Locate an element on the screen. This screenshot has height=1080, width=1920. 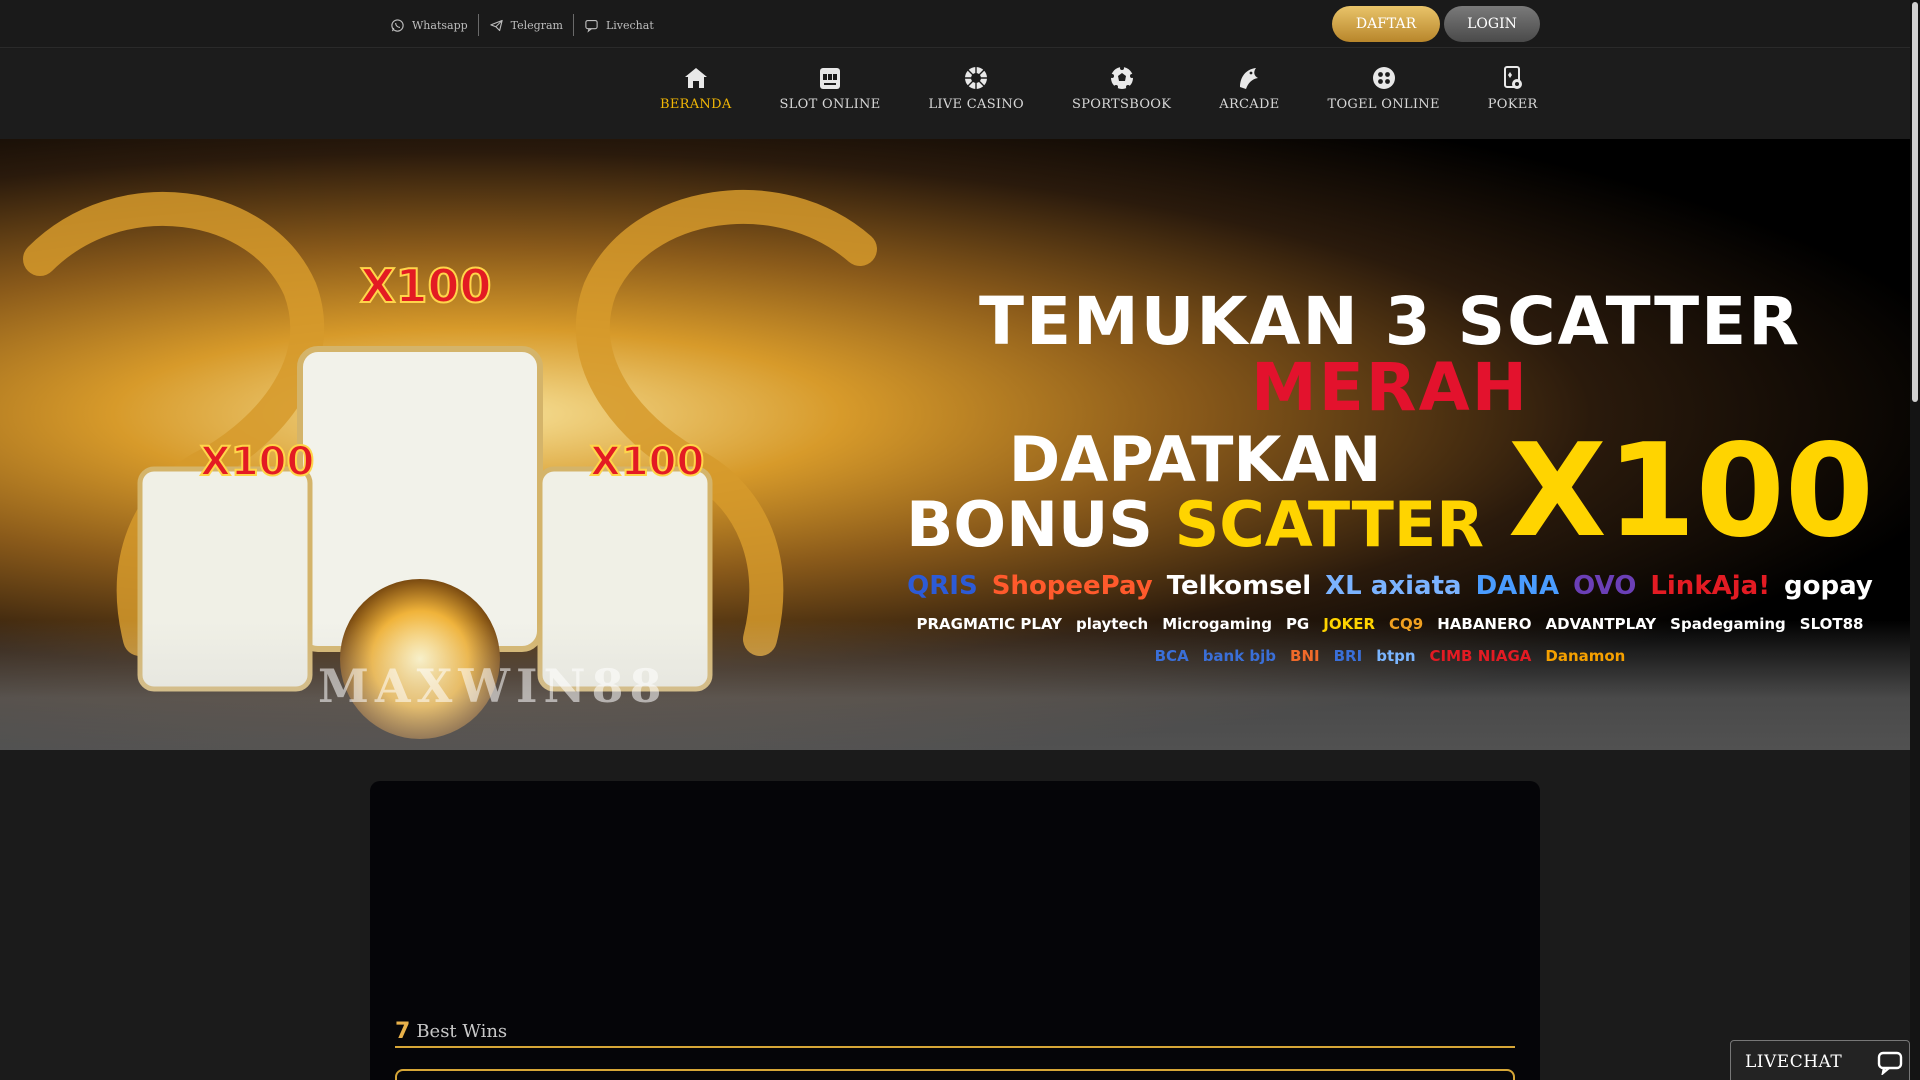
roulette-icon is located at coordinates (976, 78).